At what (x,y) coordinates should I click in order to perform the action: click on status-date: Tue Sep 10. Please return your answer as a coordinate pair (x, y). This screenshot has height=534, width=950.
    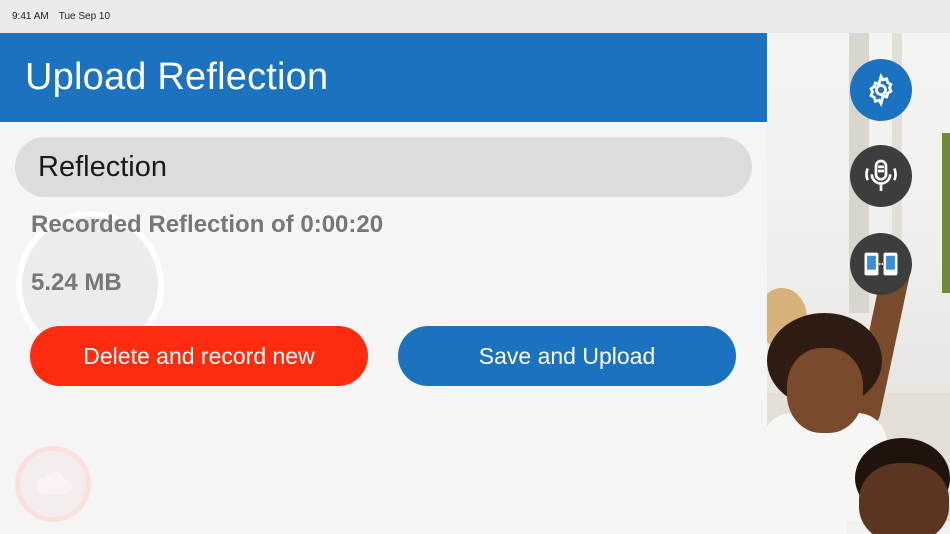
    Looking at the image, I should click on (84, 16).